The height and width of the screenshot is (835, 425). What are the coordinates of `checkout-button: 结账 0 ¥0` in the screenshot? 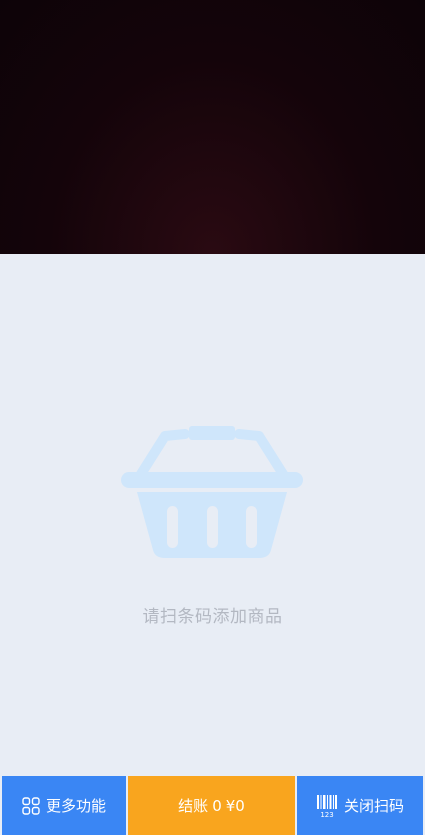 It's located at (211, 805).